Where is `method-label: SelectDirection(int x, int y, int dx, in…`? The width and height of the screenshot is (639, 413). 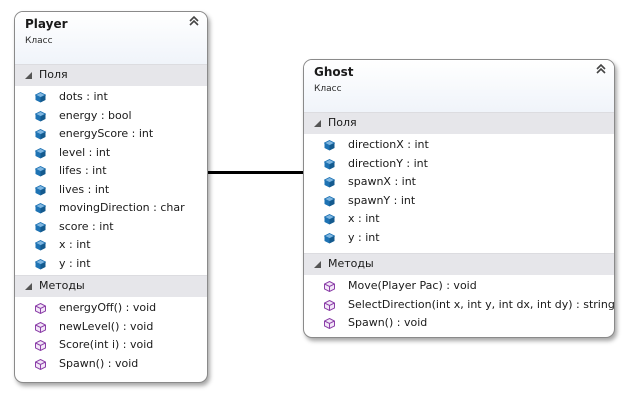 method-label: SelectDirection(int x, int y, int dx, in… is located at coordinates (481, 304).